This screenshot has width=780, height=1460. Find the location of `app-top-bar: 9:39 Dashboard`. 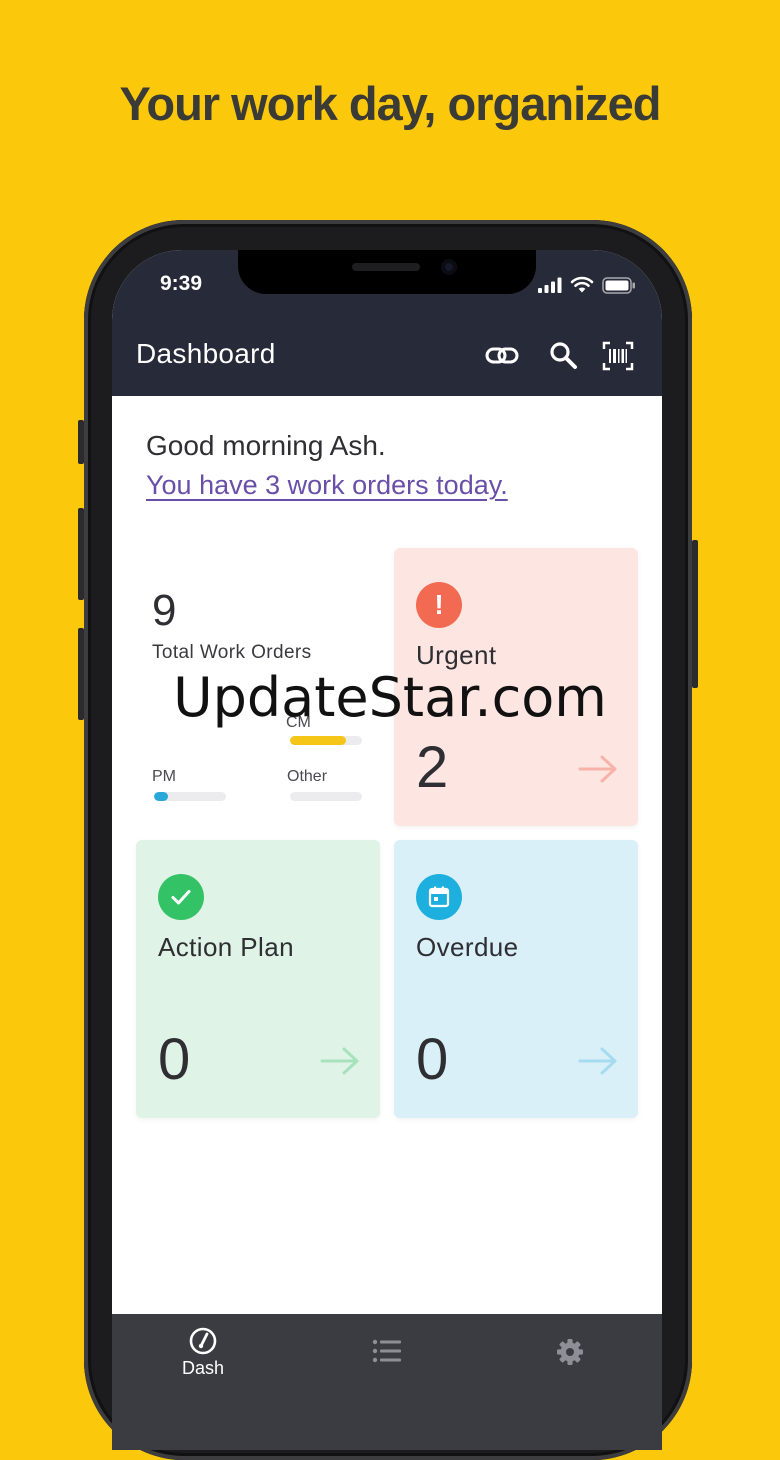

app-top-bar: 9:39 Dashboard is located at coordinates (387, 323).